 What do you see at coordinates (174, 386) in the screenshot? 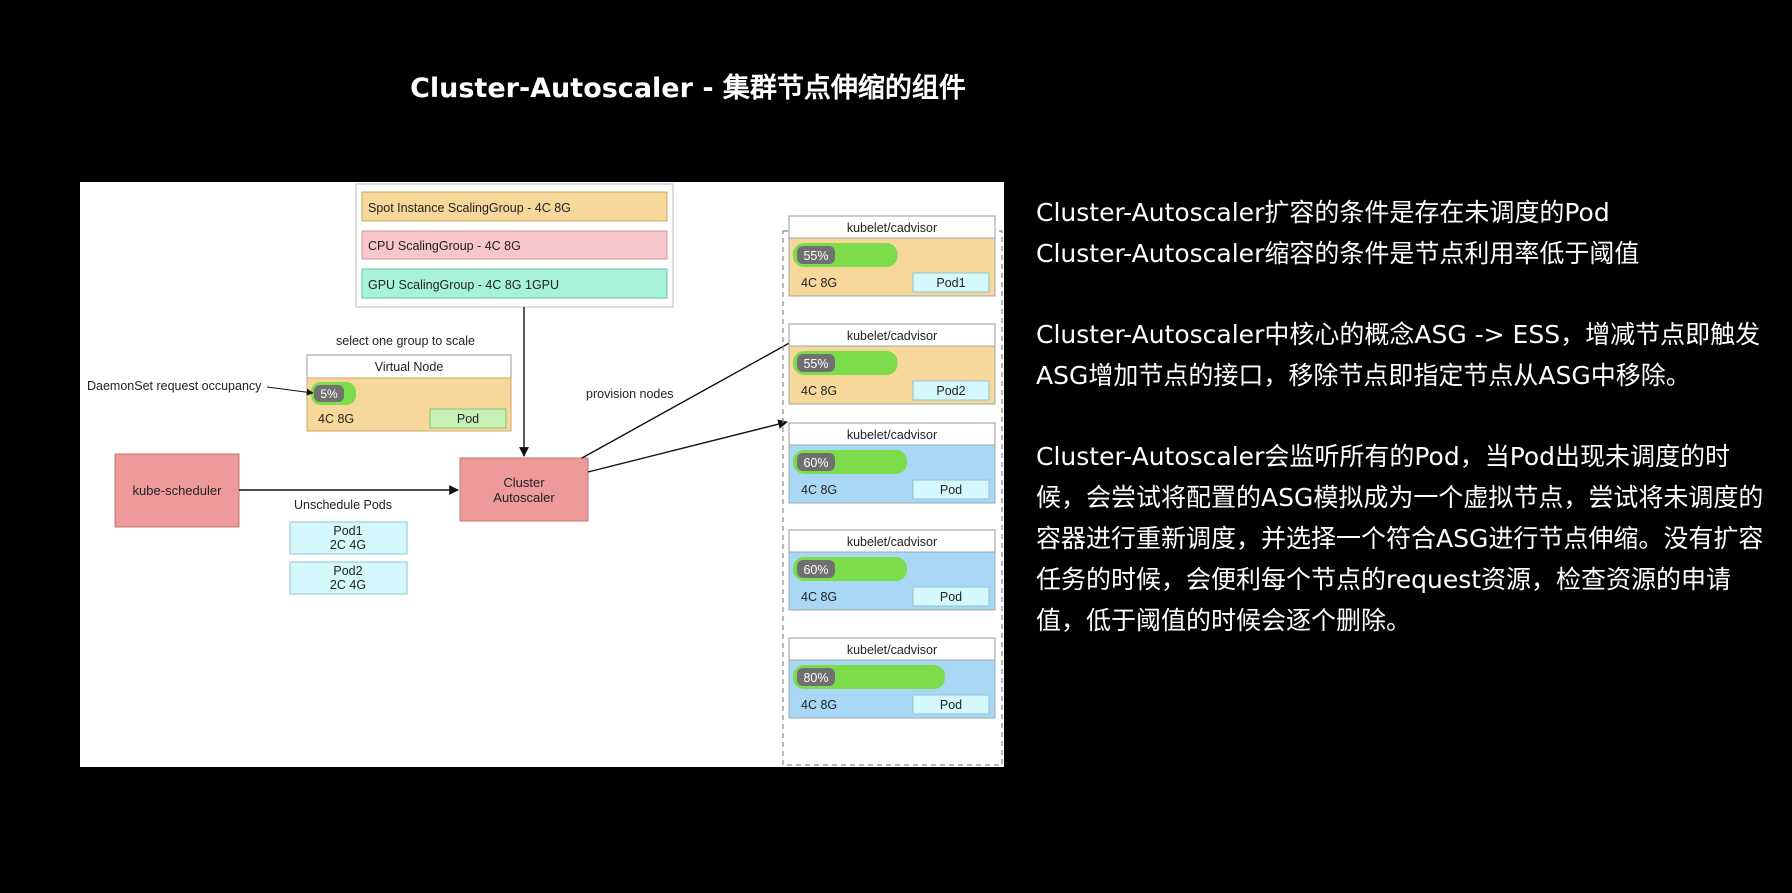
I see `daemonset-label: DaemonSet request occupancy` at bounding box center [174, 386].